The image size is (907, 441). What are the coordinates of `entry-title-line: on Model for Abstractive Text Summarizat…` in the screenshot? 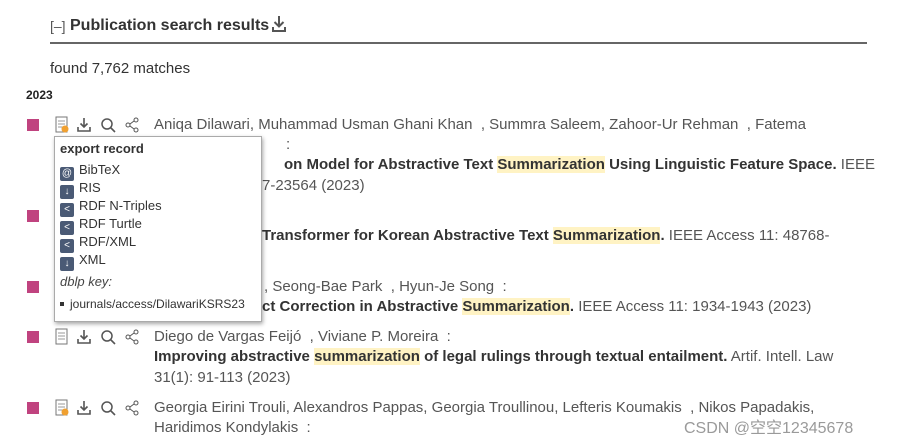 It's located at (579, 164).